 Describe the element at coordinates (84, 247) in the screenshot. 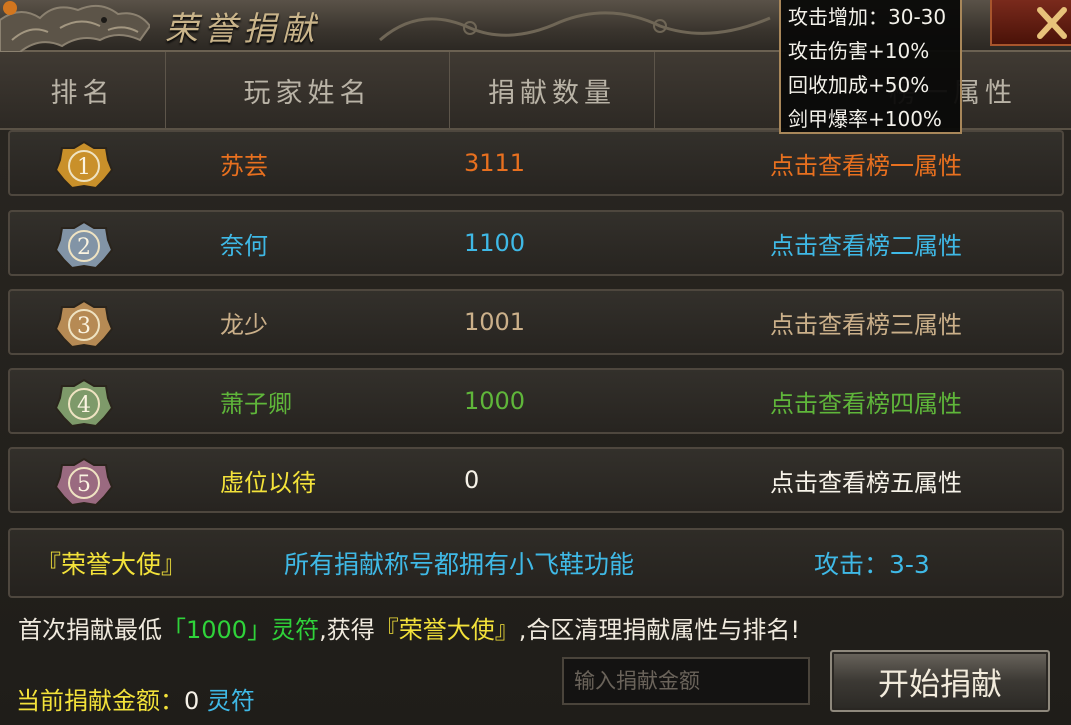

I see `rank-number: 2` at that location.